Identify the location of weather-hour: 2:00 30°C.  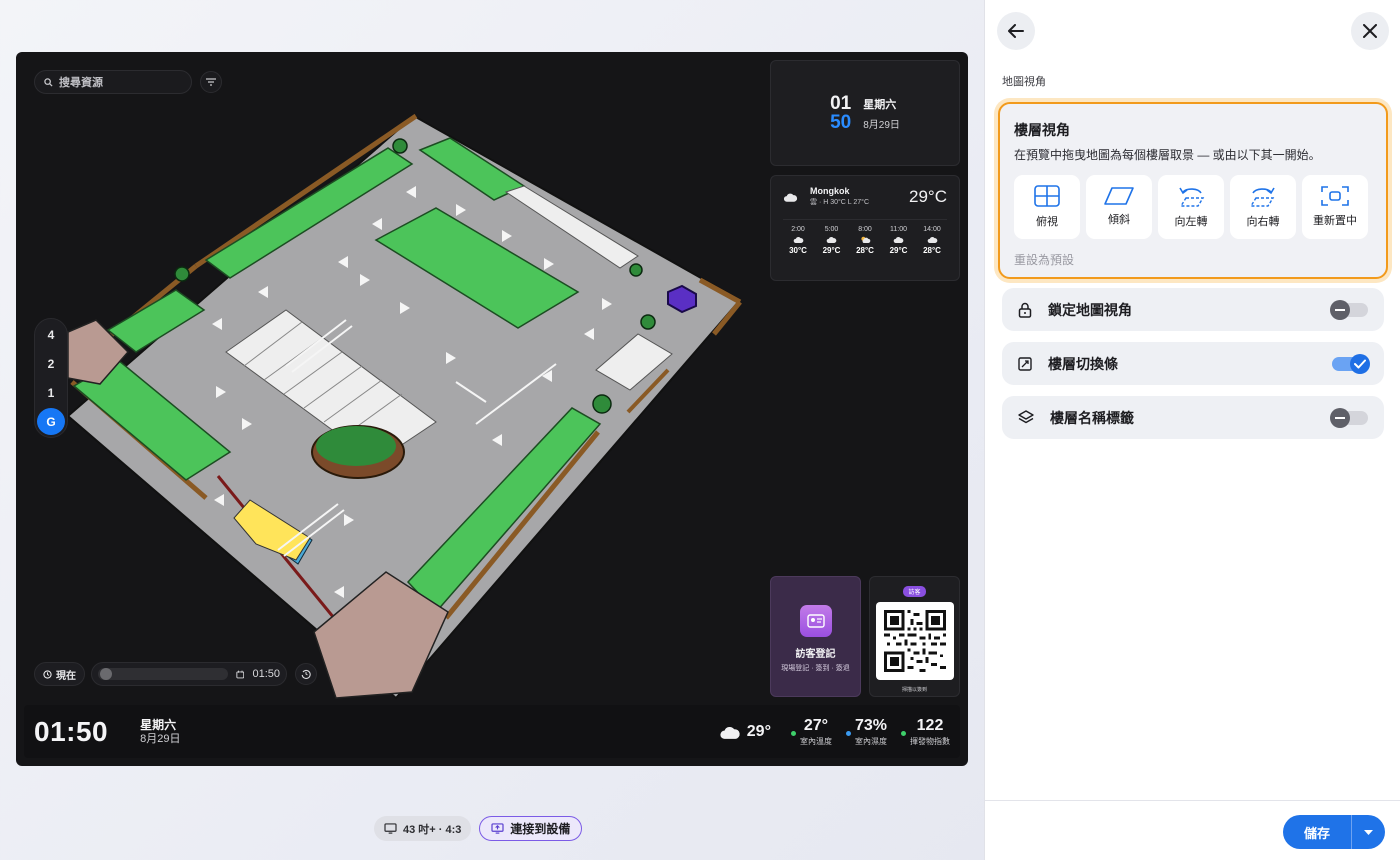
(798, 240).